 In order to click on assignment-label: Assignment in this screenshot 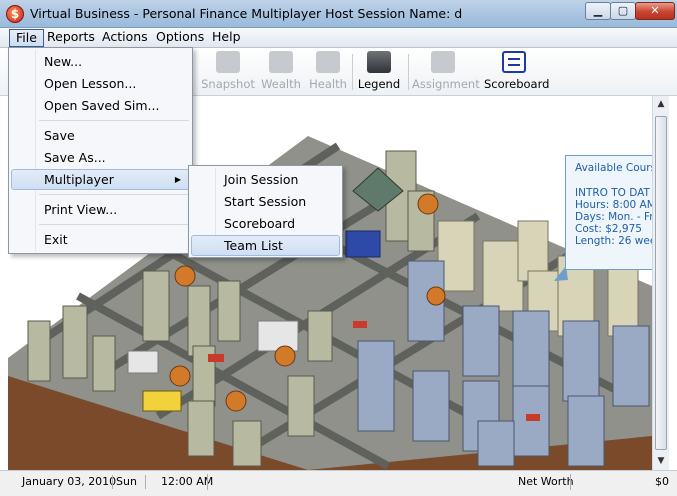, I will do `click(446, 84)`.